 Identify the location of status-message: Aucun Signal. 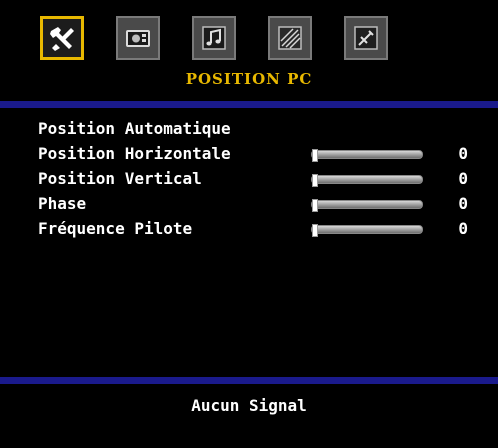
(249, 405).